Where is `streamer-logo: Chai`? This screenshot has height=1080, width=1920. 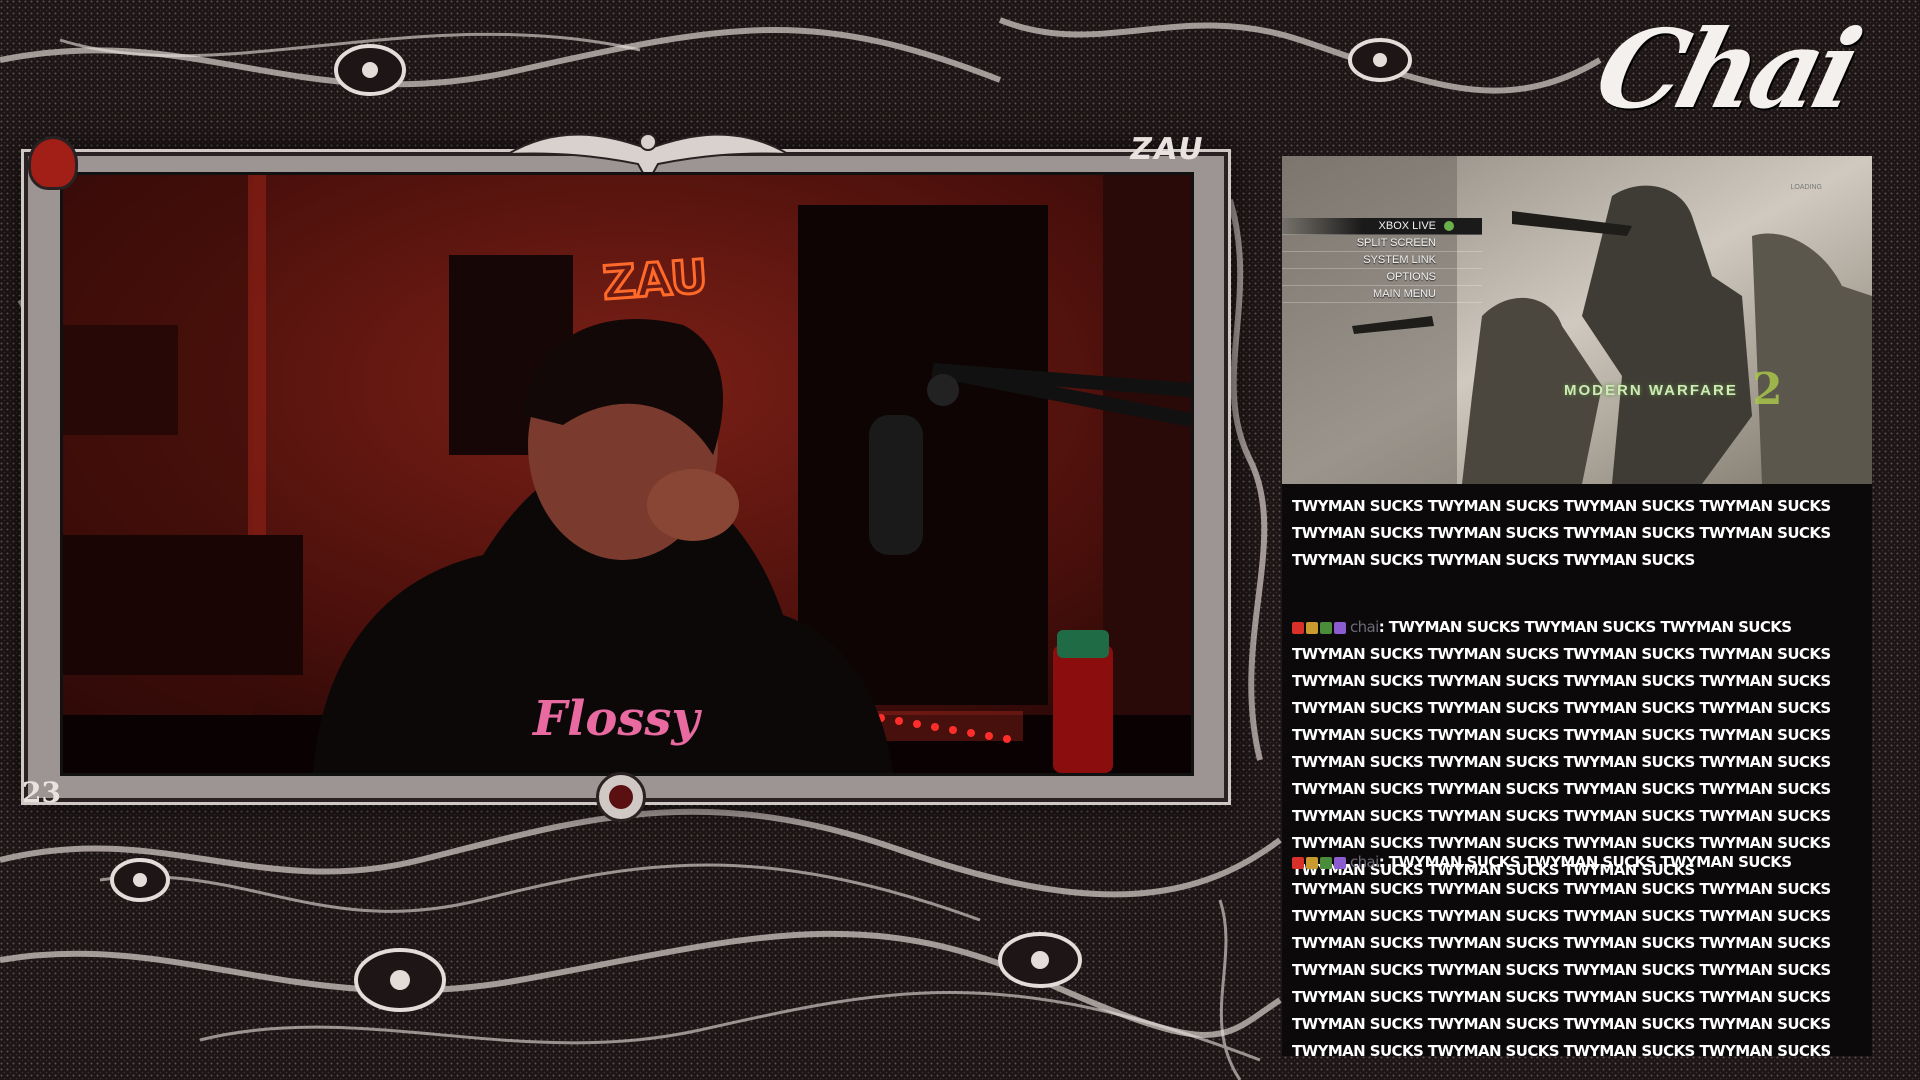
streamer-logo: Chai is located at coordinates (1726, 70).